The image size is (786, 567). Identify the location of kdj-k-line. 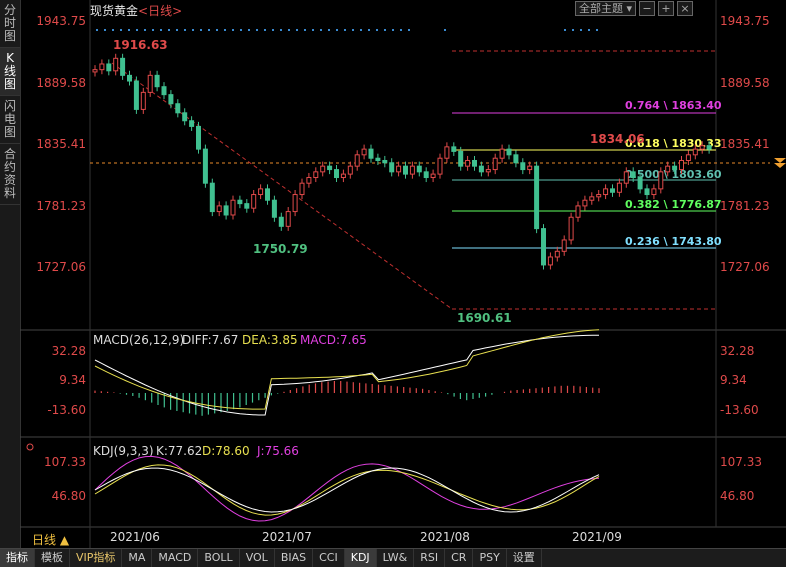
(347, 490).